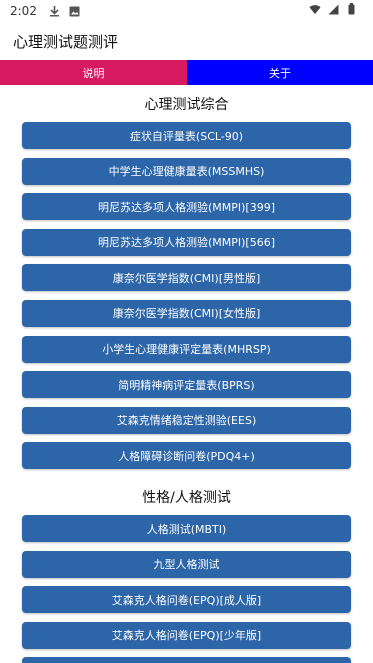  What do you see at coordinates (186, 420) in the screenshot?
I see `test-button-ees: 艾森克情绪稳定性测验(EES)` at bounding box center [186, 420].